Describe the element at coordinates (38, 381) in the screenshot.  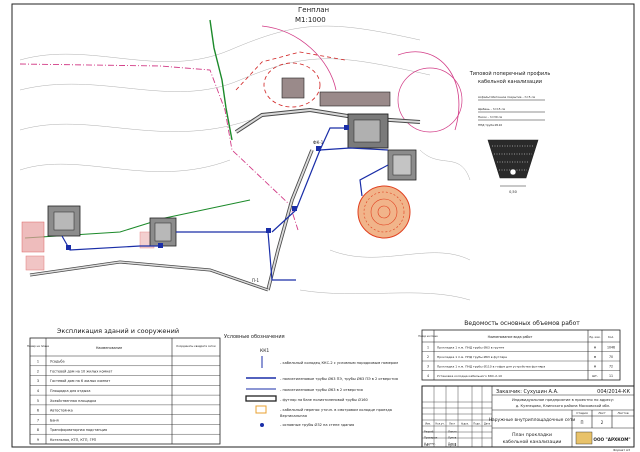
I see `explication-row-num: 3` at that location.